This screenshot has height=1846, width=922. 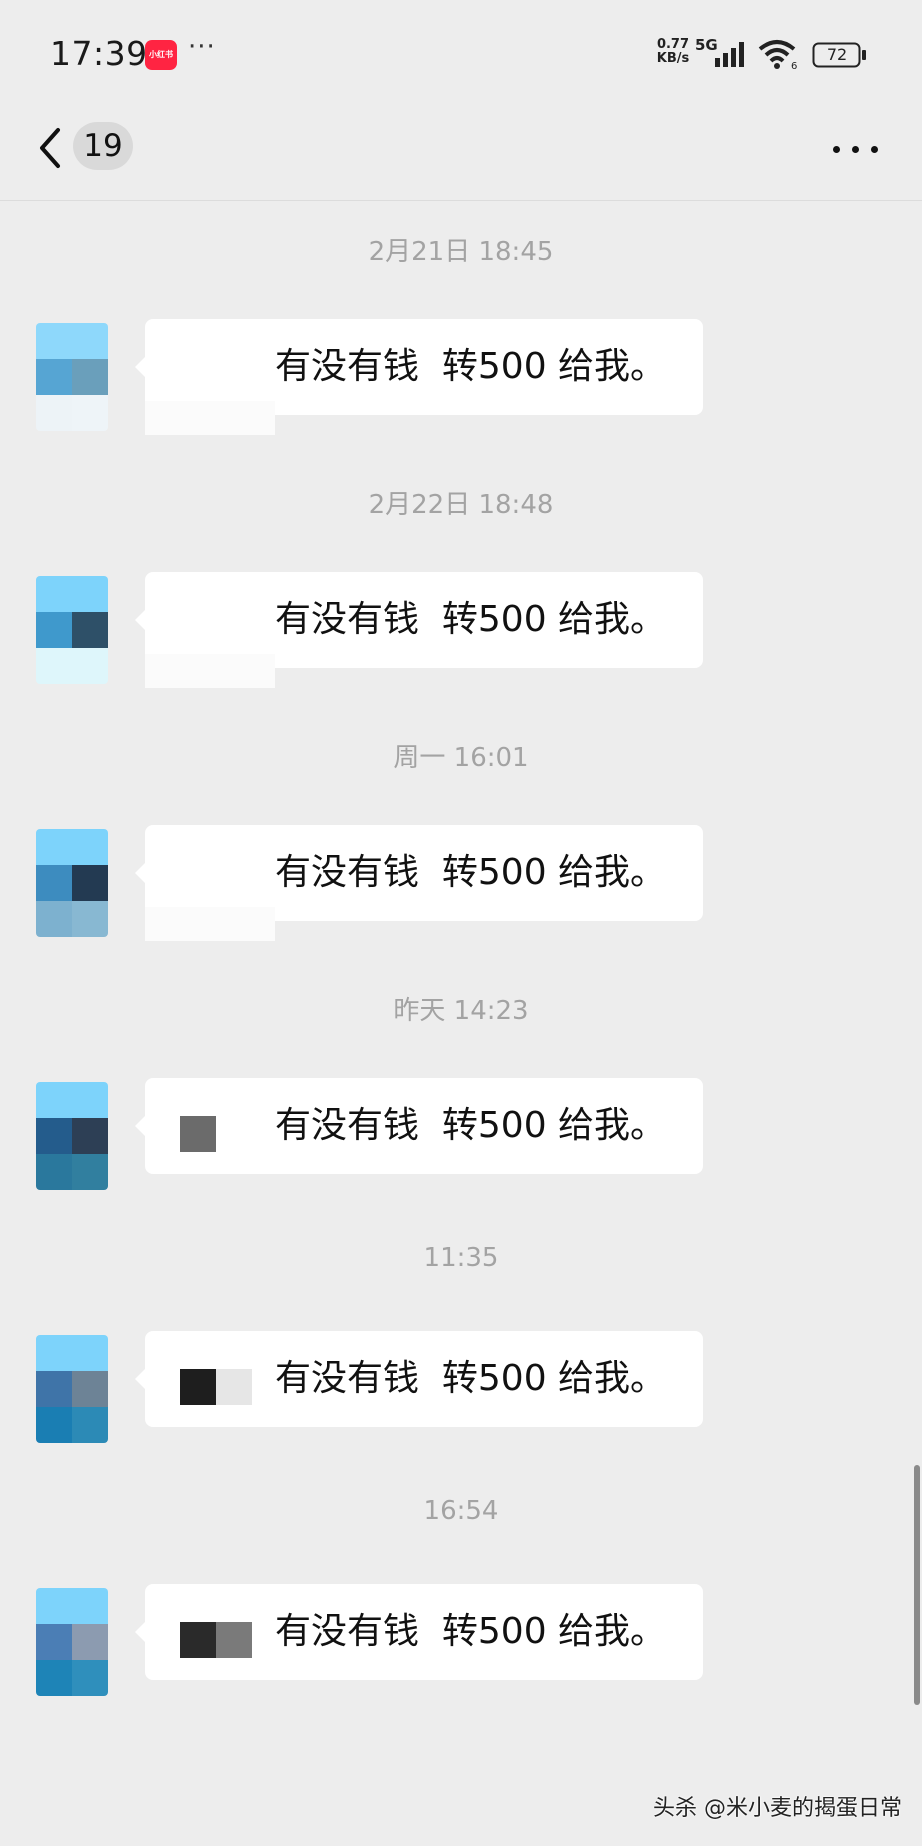 I want to click on message-group: 2月22日 18:48 有没有钱 转500 给我。, so click(x=461, y=580).